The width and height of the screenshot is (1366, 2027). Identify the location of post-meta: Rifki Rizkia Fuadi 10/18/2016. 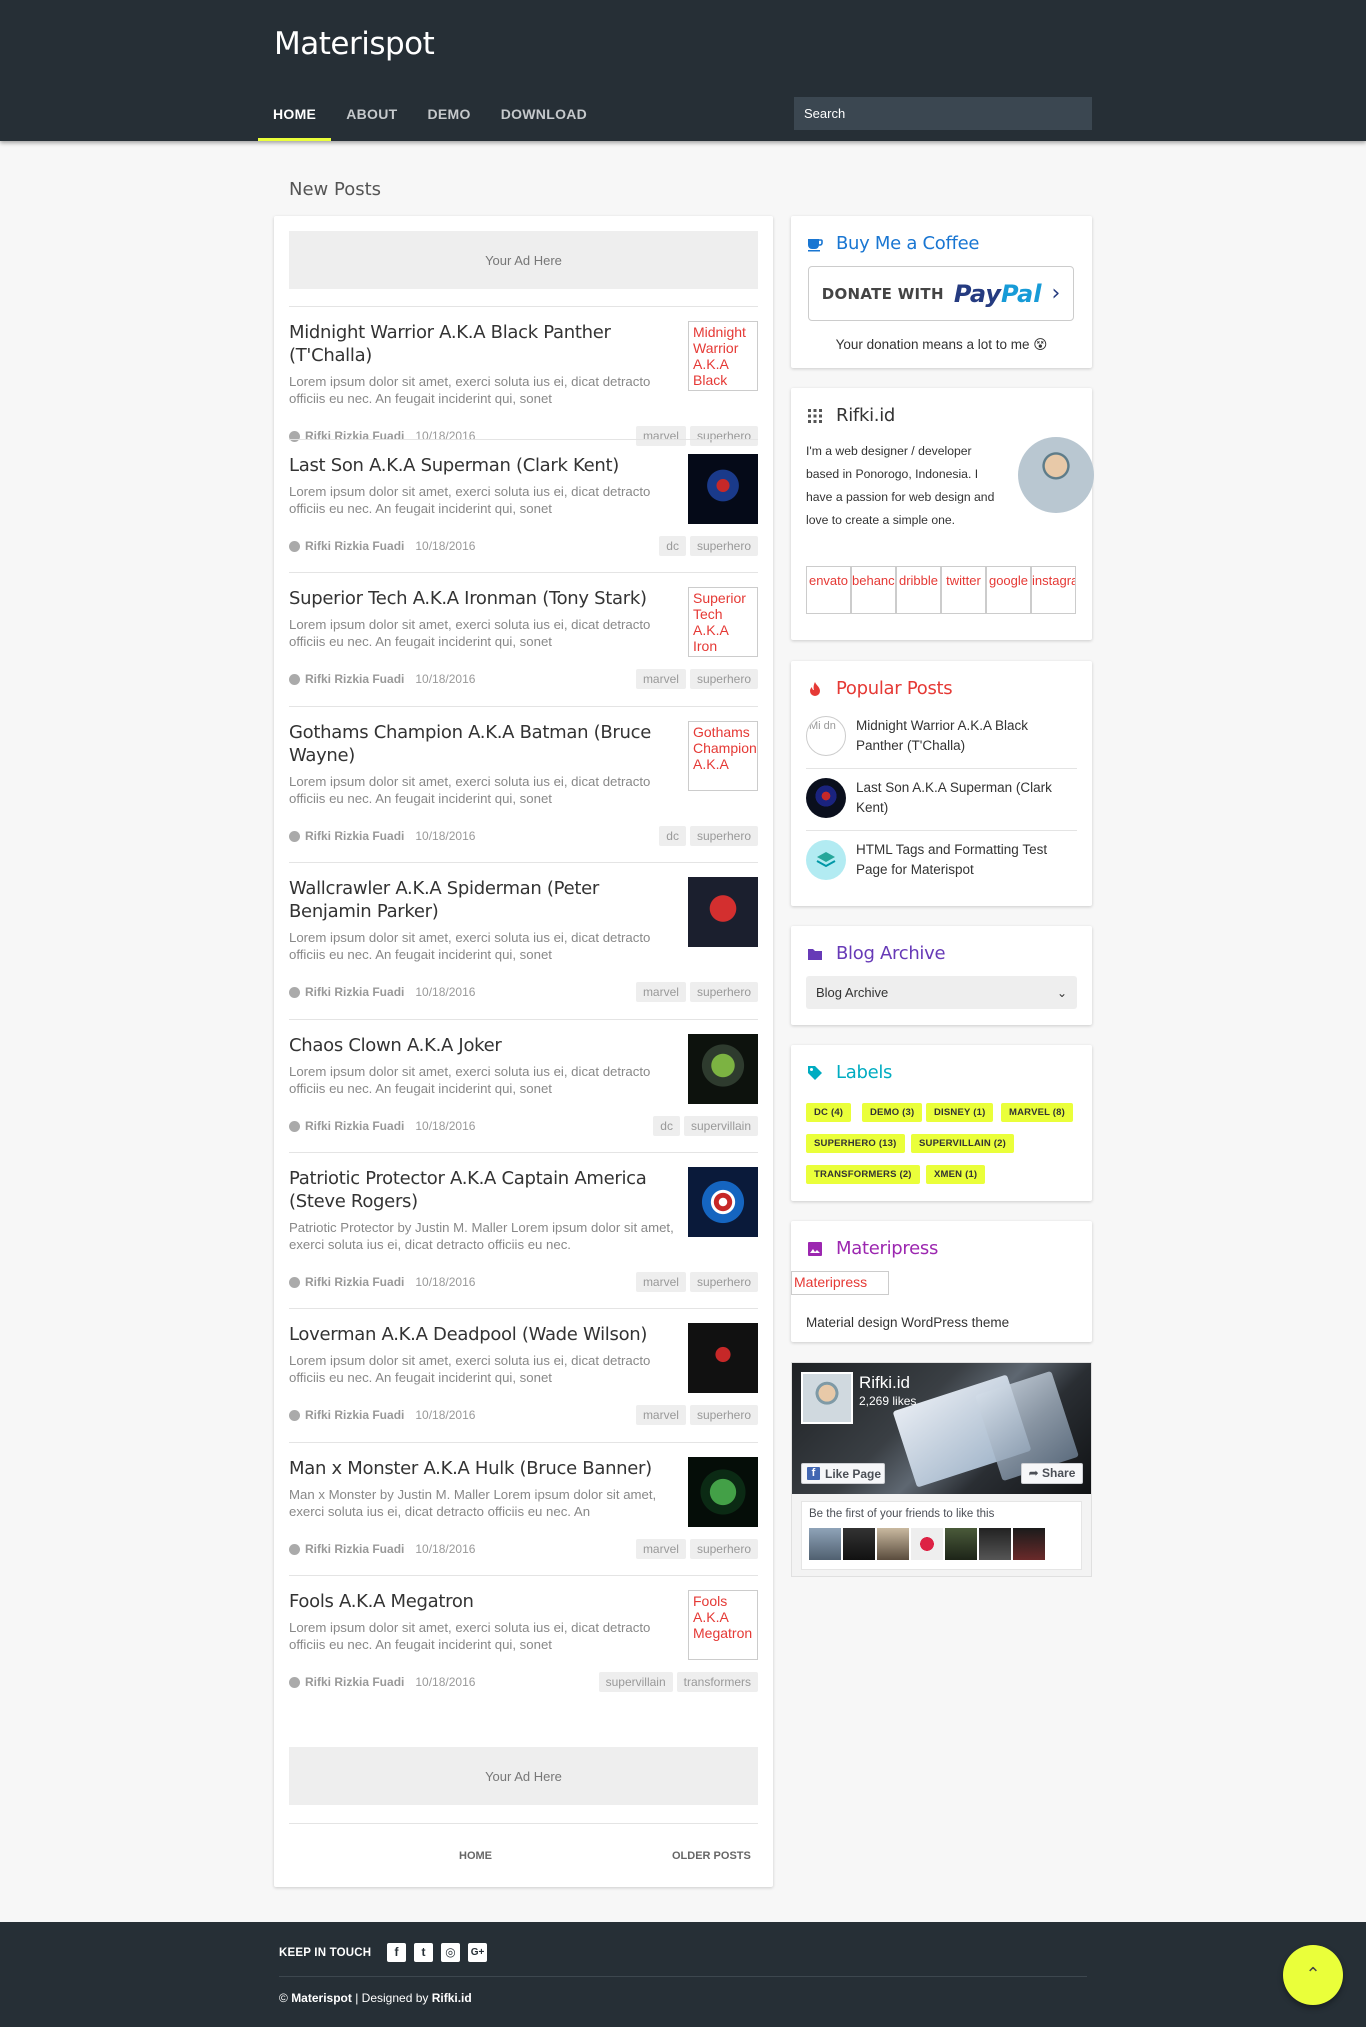
(382, 546).